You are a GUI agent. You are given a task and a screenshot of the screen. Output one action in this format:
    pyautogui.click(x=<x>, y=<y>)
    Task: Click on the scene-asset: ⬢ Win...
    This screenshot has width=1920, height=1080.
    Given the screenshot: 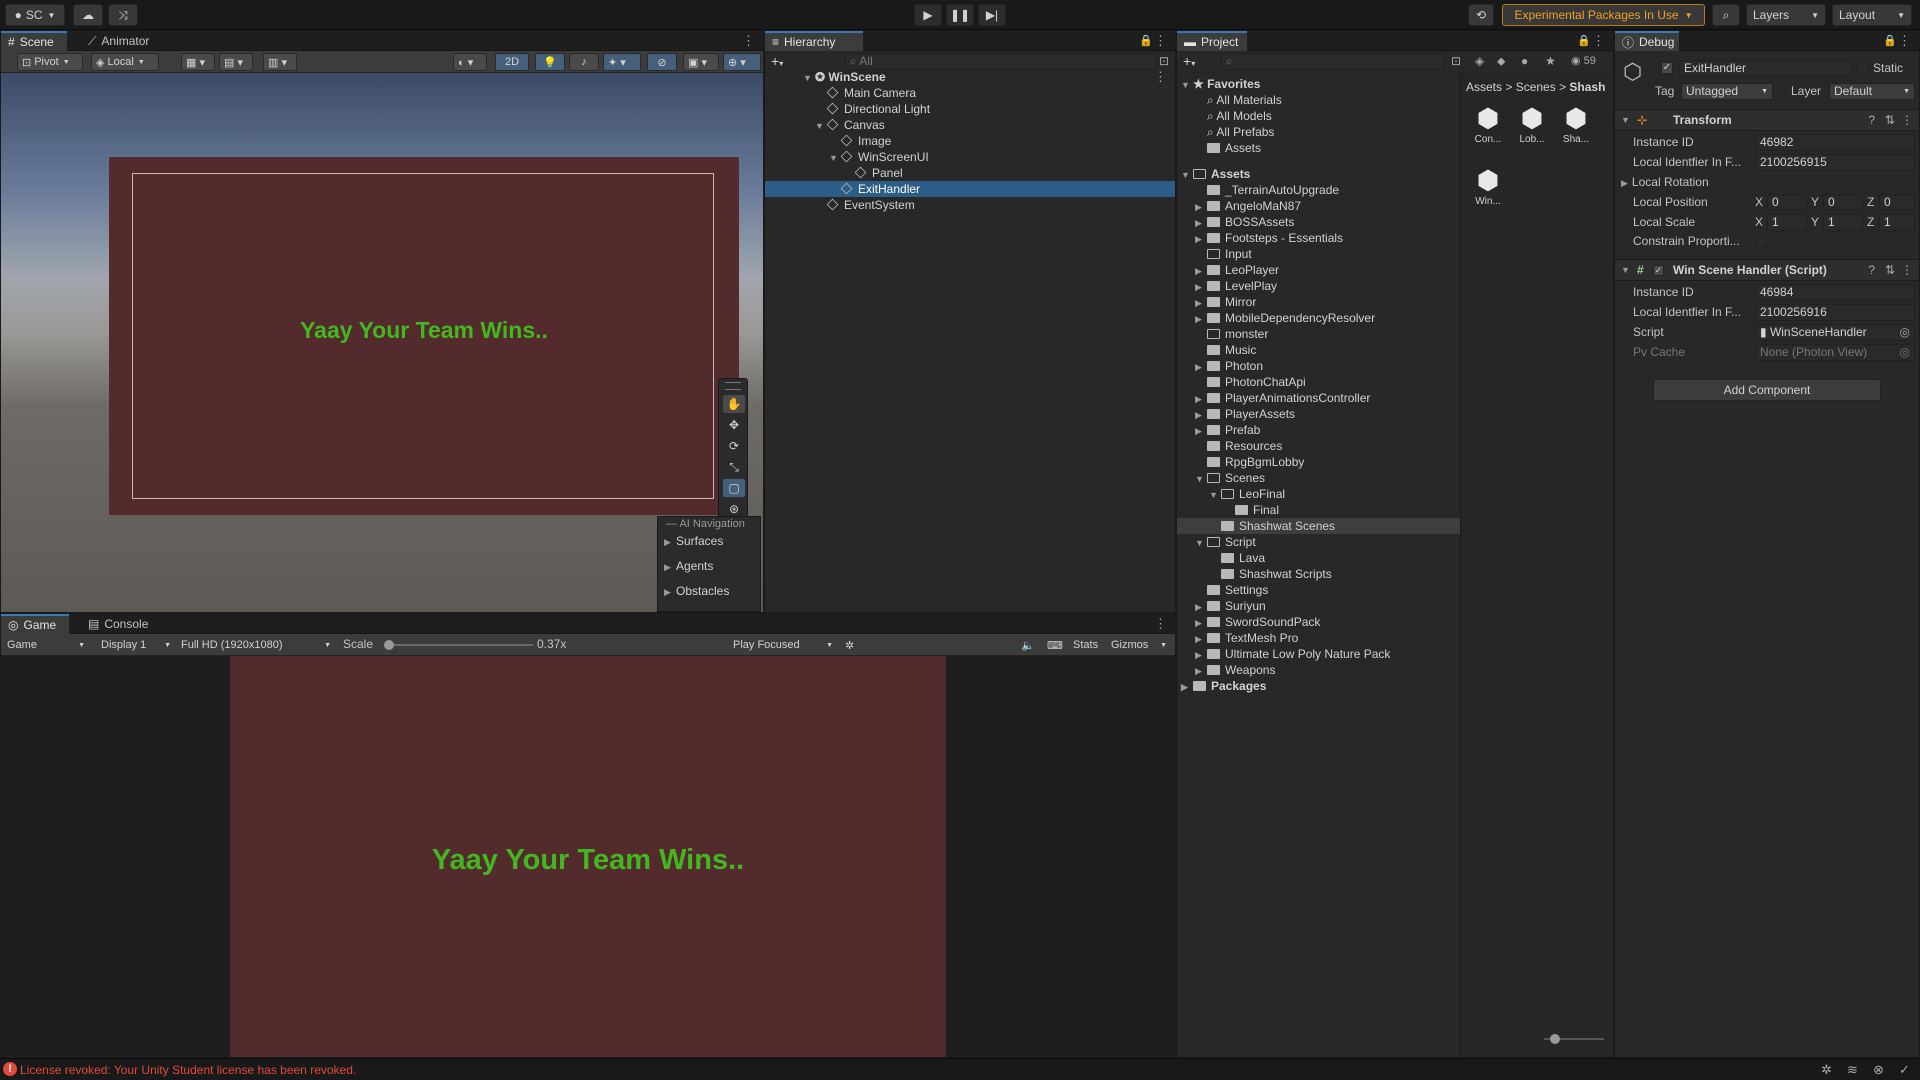 What is the action you would take?
    pyautogui.click(x=1488, y=186)
    